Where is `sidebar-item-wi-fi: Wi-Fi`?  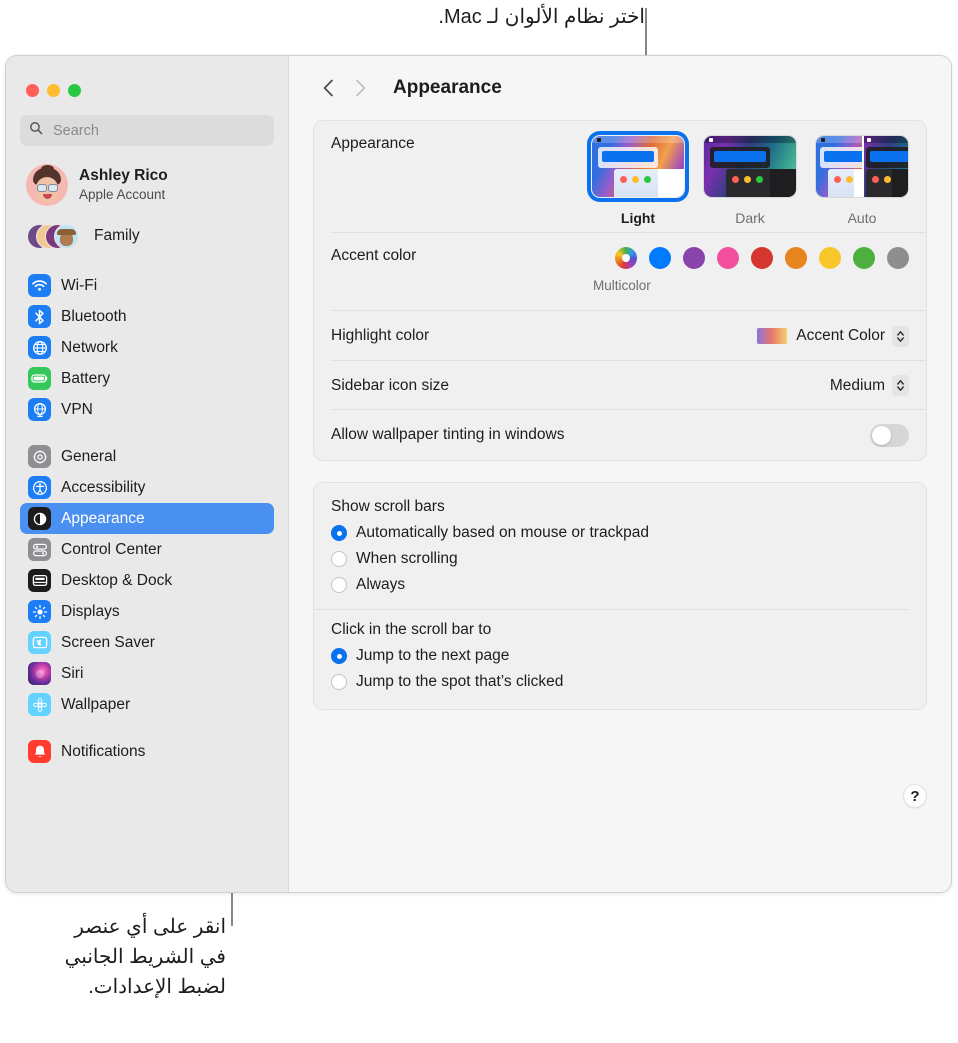 sidebar-item-wi-fi: Wi-Fi is located at coordinates (147, 285).